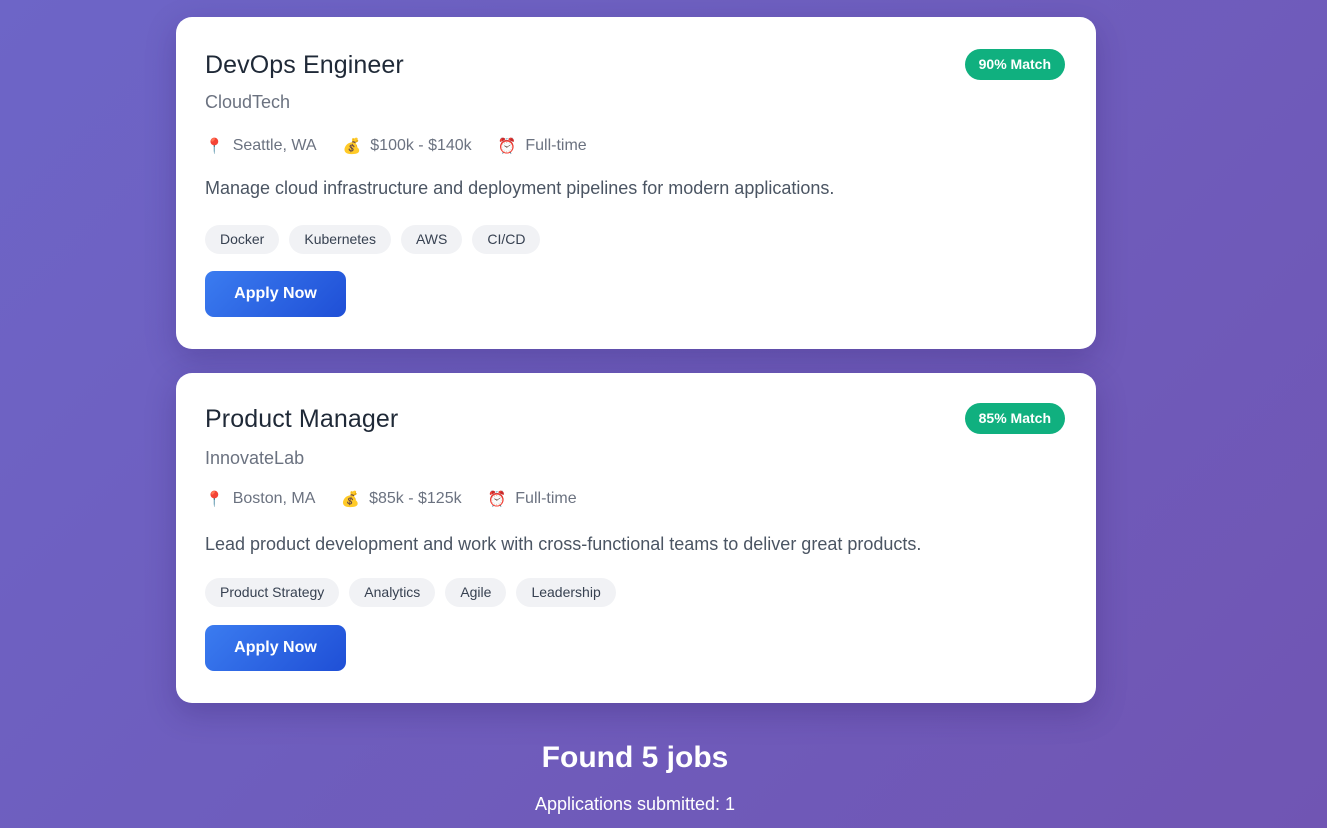 The width and height of the screenshot is (1327, 828). What do you see at coordinates (1014, 64) in the screenshot?
I see `match-badge: 90% Match` at bounding box center [1014, 64].